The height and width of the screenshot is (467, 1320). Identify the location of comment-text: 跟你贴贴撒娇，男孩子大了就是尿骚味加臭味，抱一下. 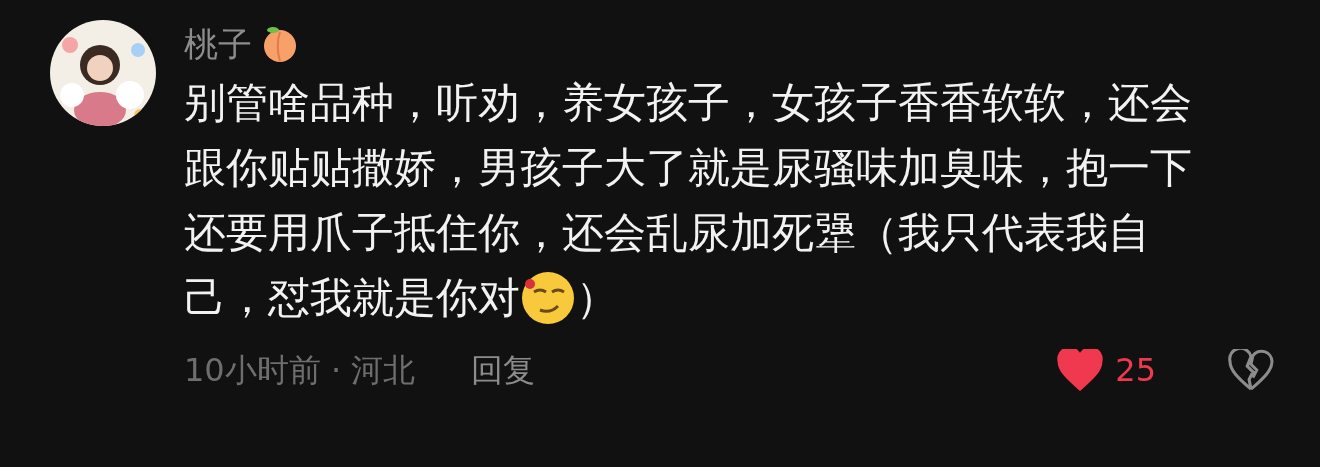
(688, 168).